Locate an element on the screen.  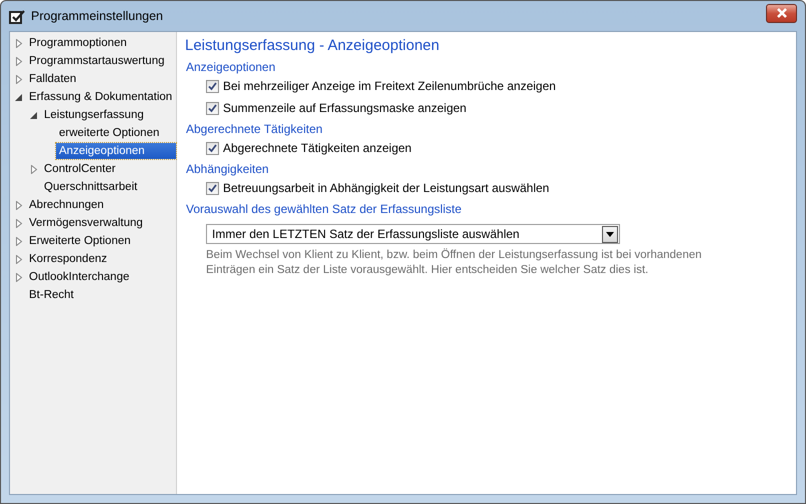
dropdown: Immer den LETZTEN Satz der Erfassungsliste auswählen is located at coordinates (413, 234).